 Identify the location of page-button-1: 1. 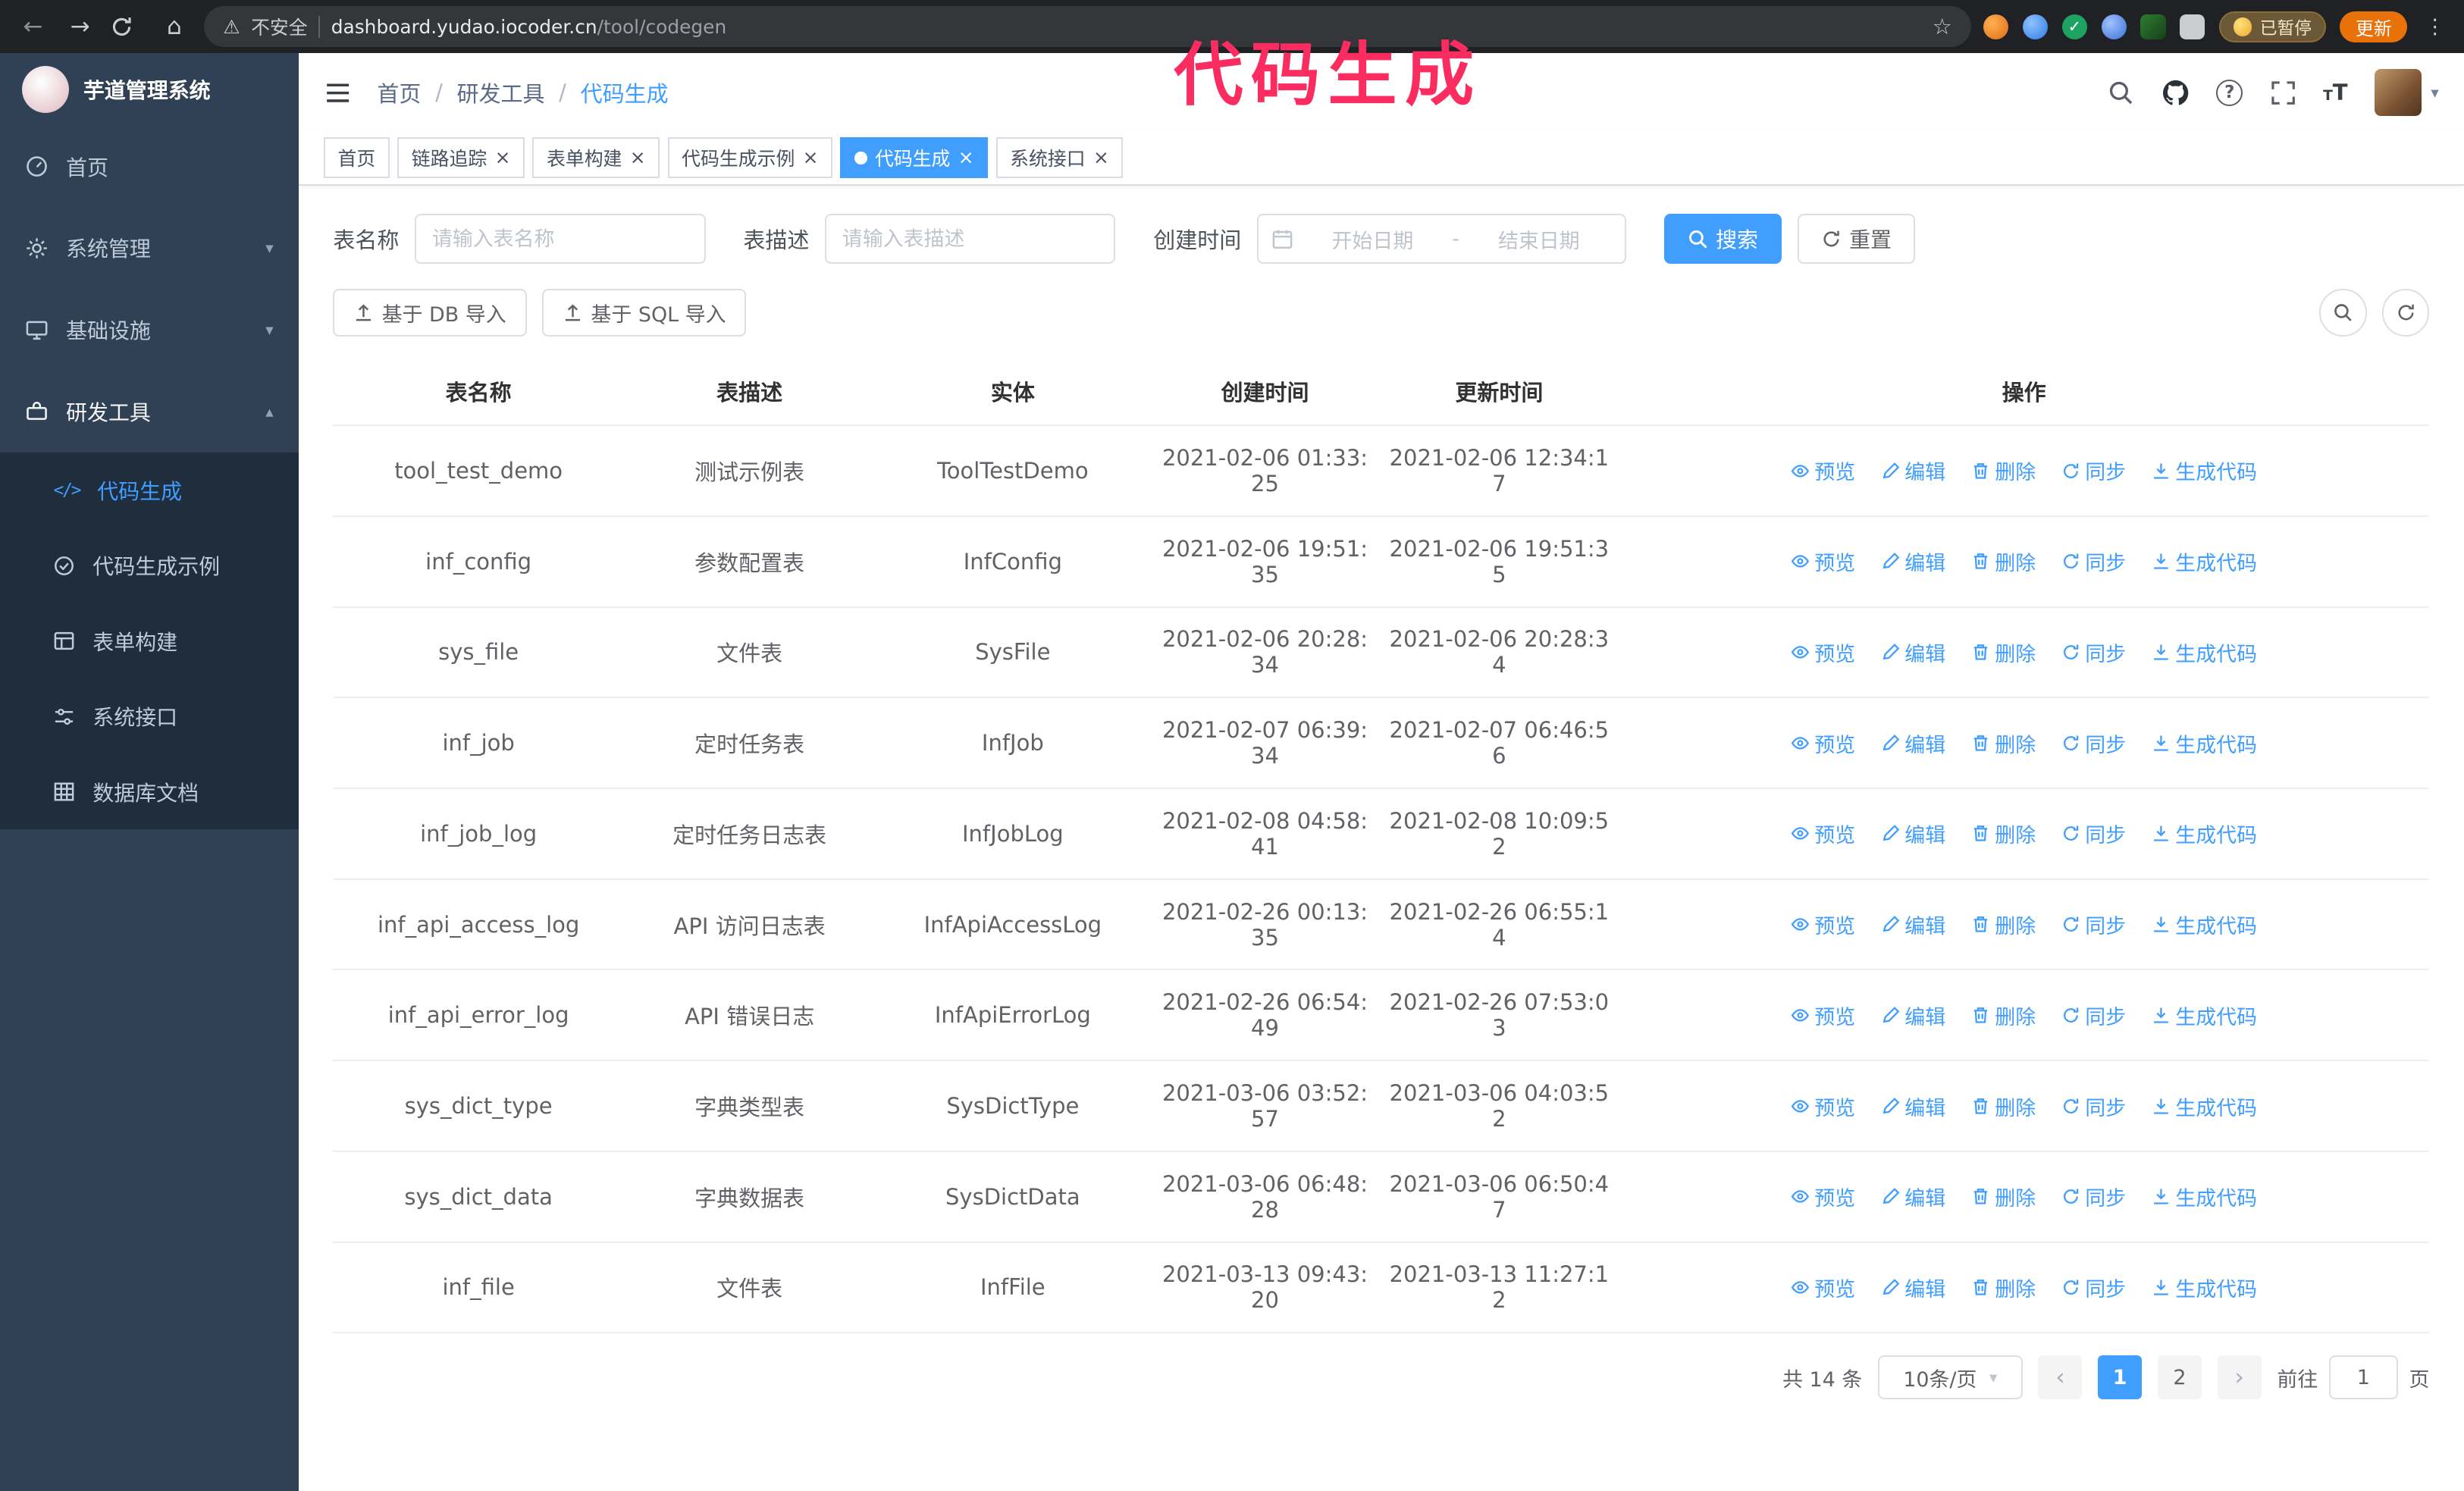
(2120, 1377).